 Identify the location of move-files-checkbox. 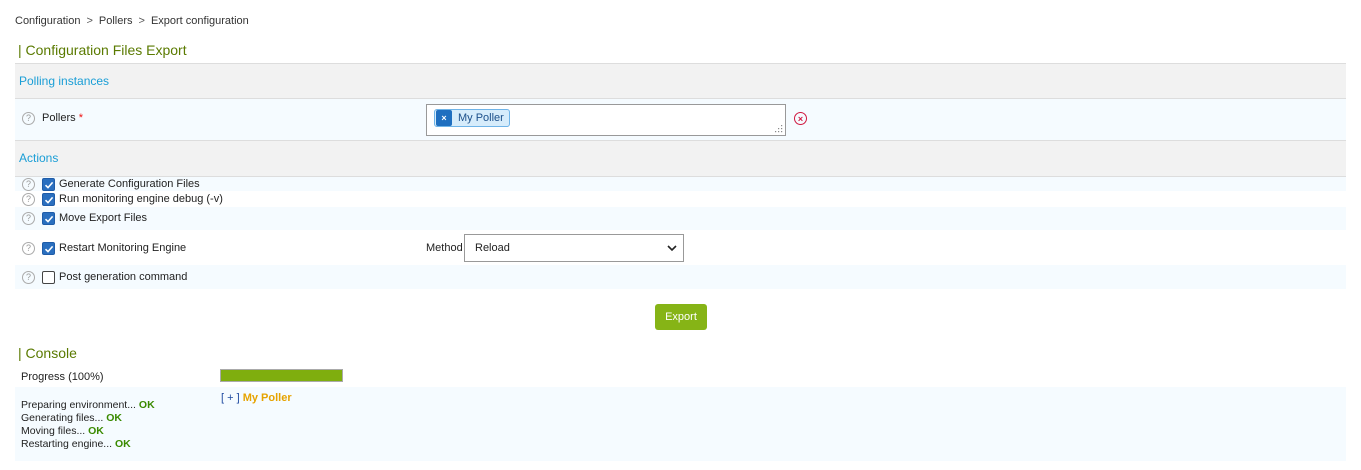
(48, 218).